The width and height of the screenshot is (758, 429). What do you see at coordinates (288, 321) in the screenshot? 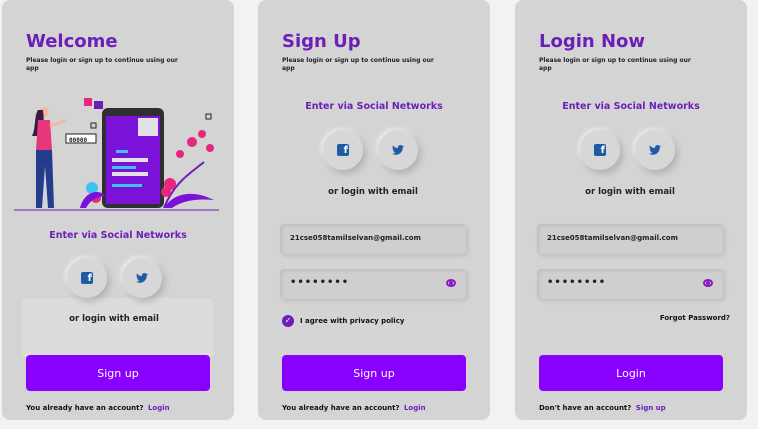
I see `checkbox-checked-icon: ✓` at bounding box center [288, 321].